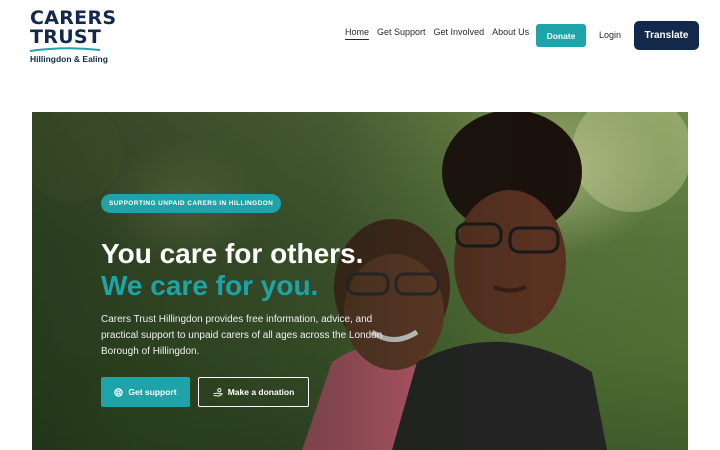 Image resolution: width=720 pixels, height=450 pixels. I want to click on logo: CARERS TRUST Hillingdon & Ealing, so click(75, 36).